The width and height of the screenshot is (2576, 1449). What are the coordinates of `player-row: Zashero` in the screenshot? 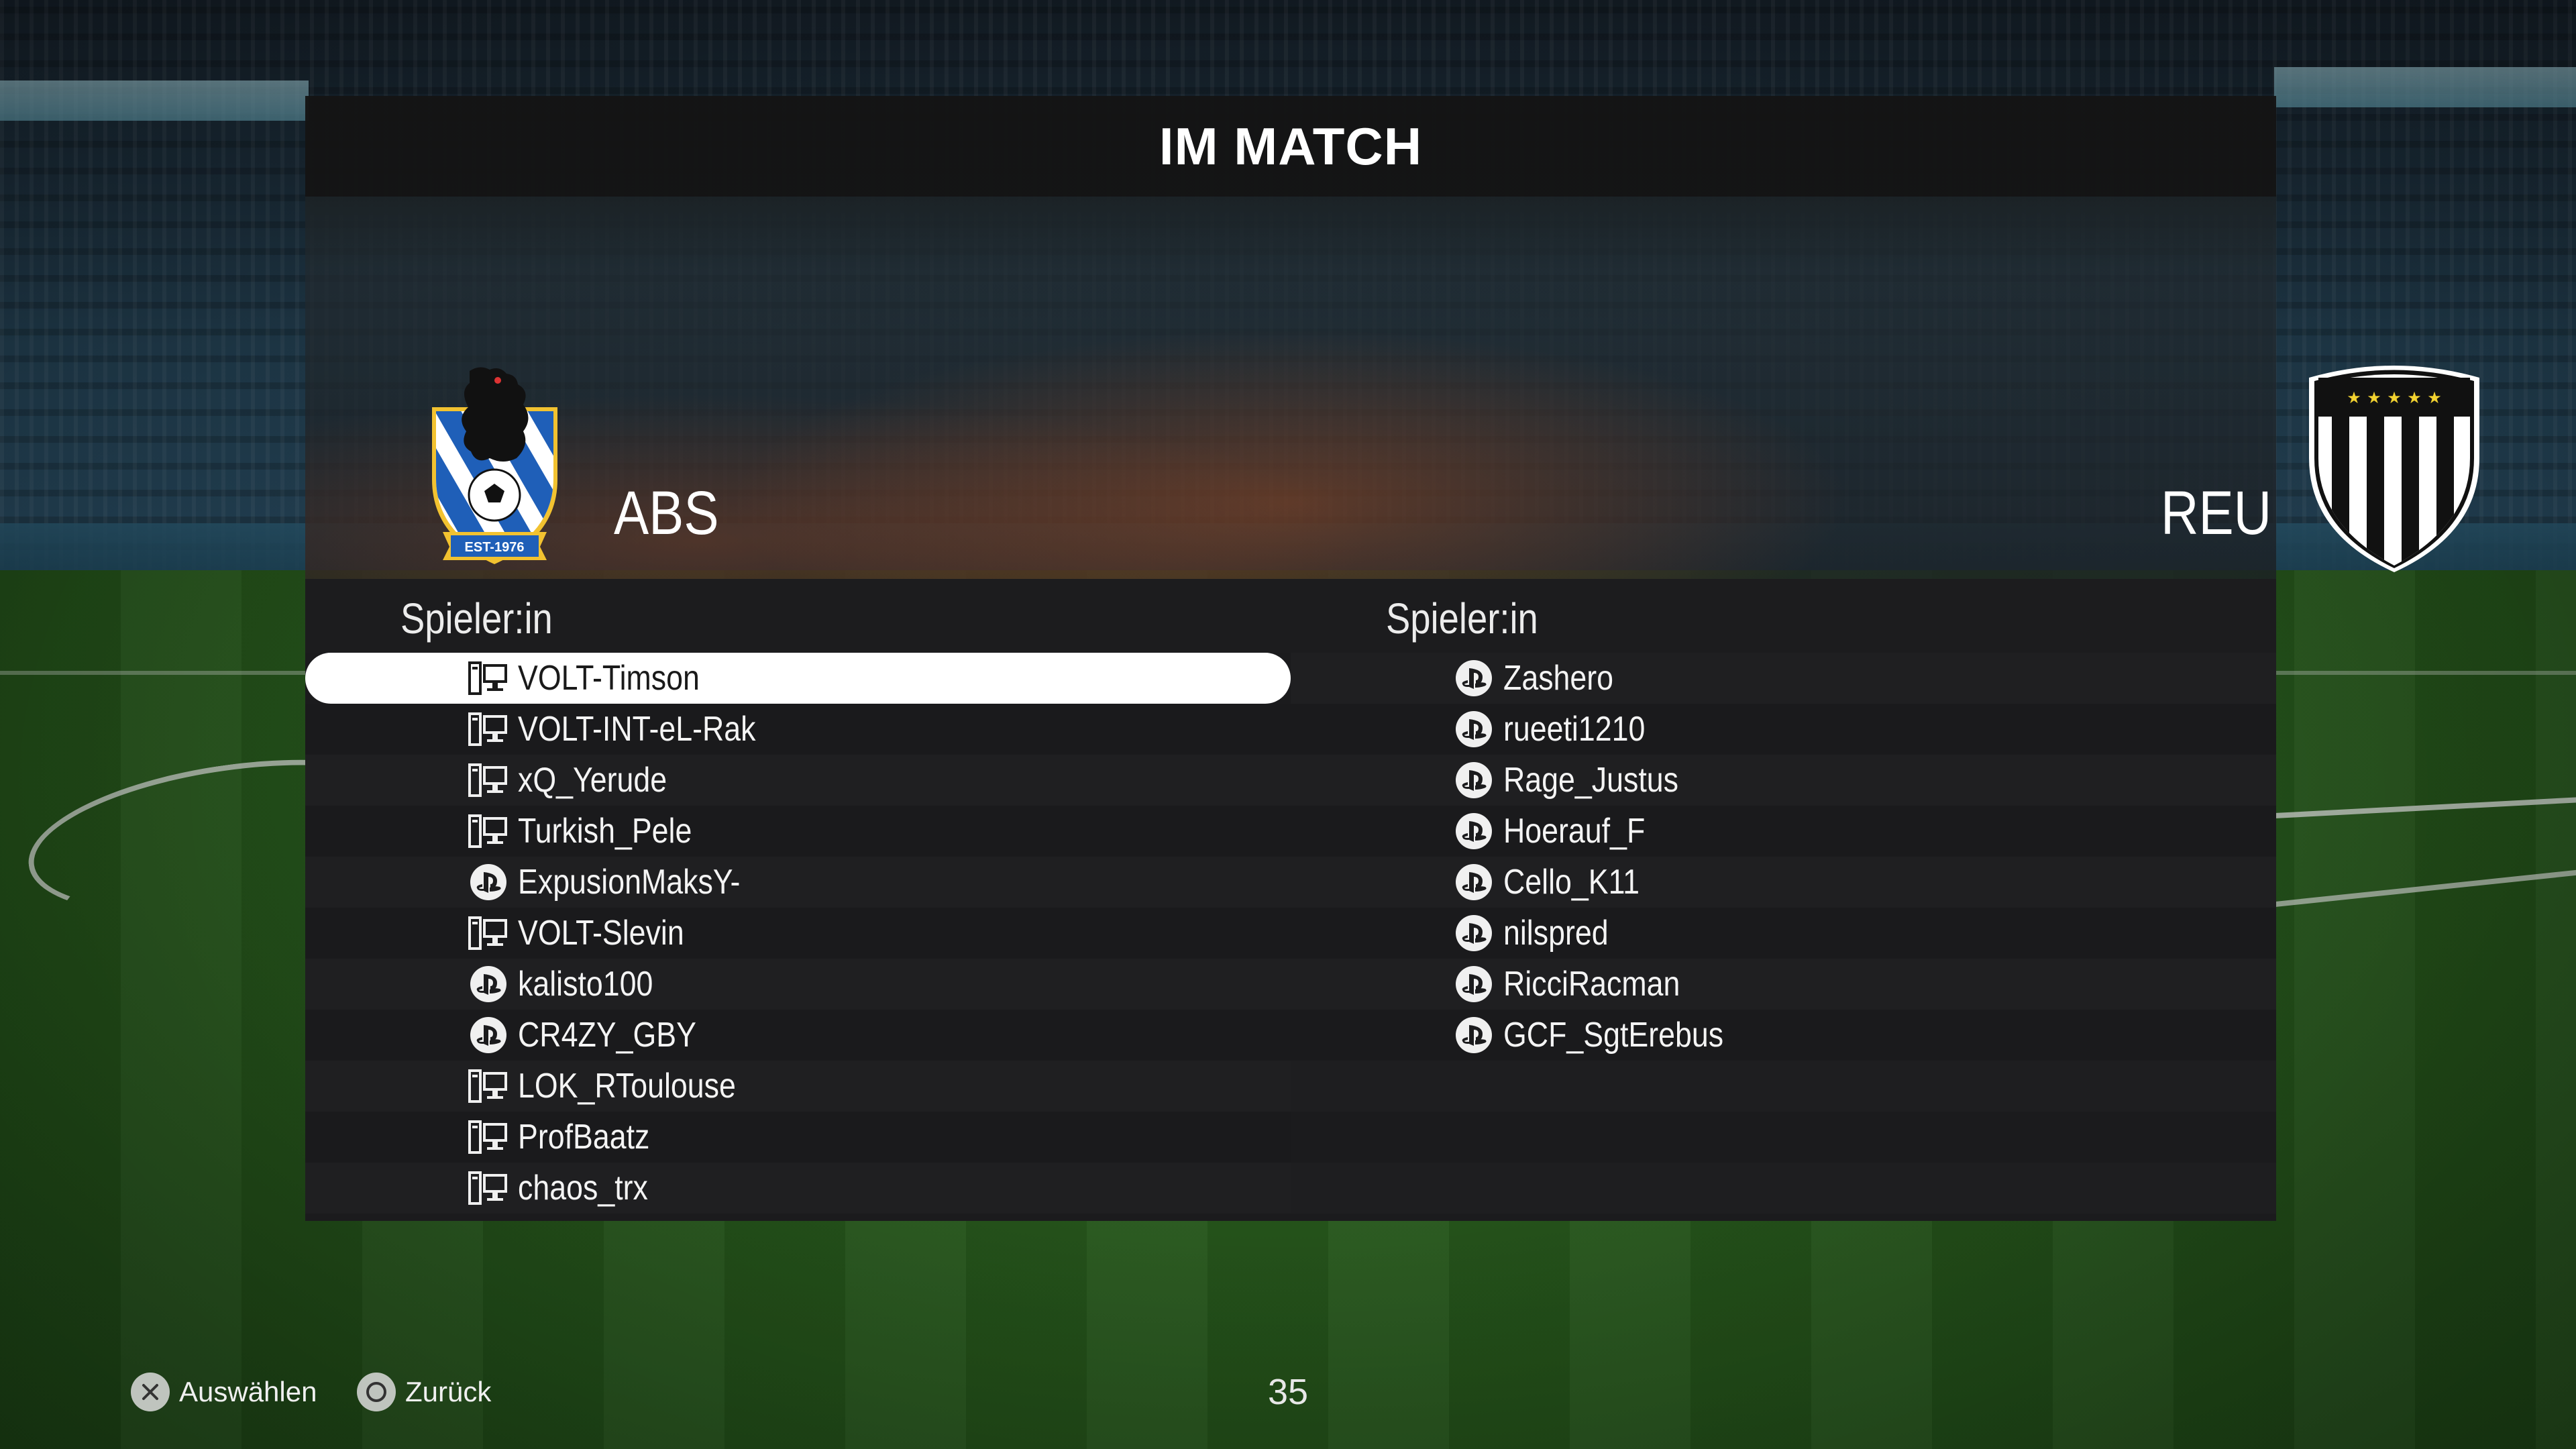 It's located at (1783, 678).